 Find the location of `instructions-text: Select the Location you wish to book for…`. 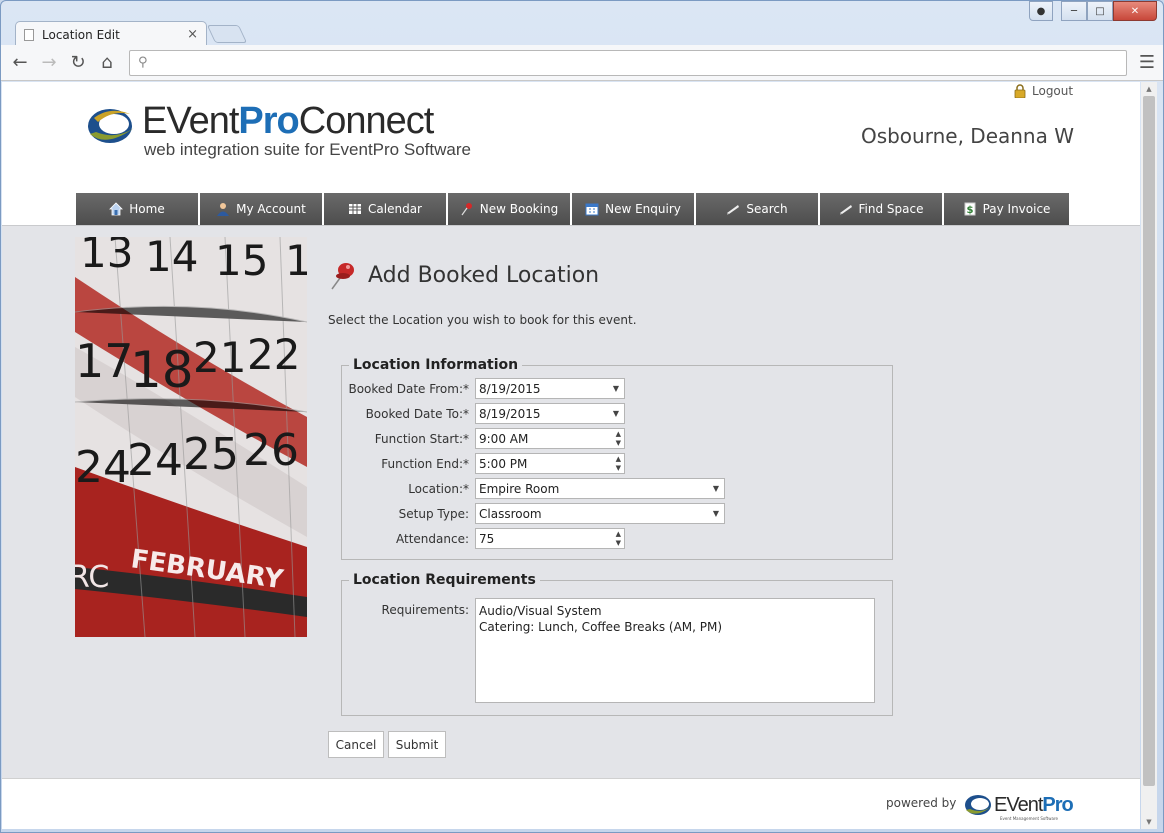

instructions-text: Select the Location you wish to book for… is located at coordinates (482, 320).